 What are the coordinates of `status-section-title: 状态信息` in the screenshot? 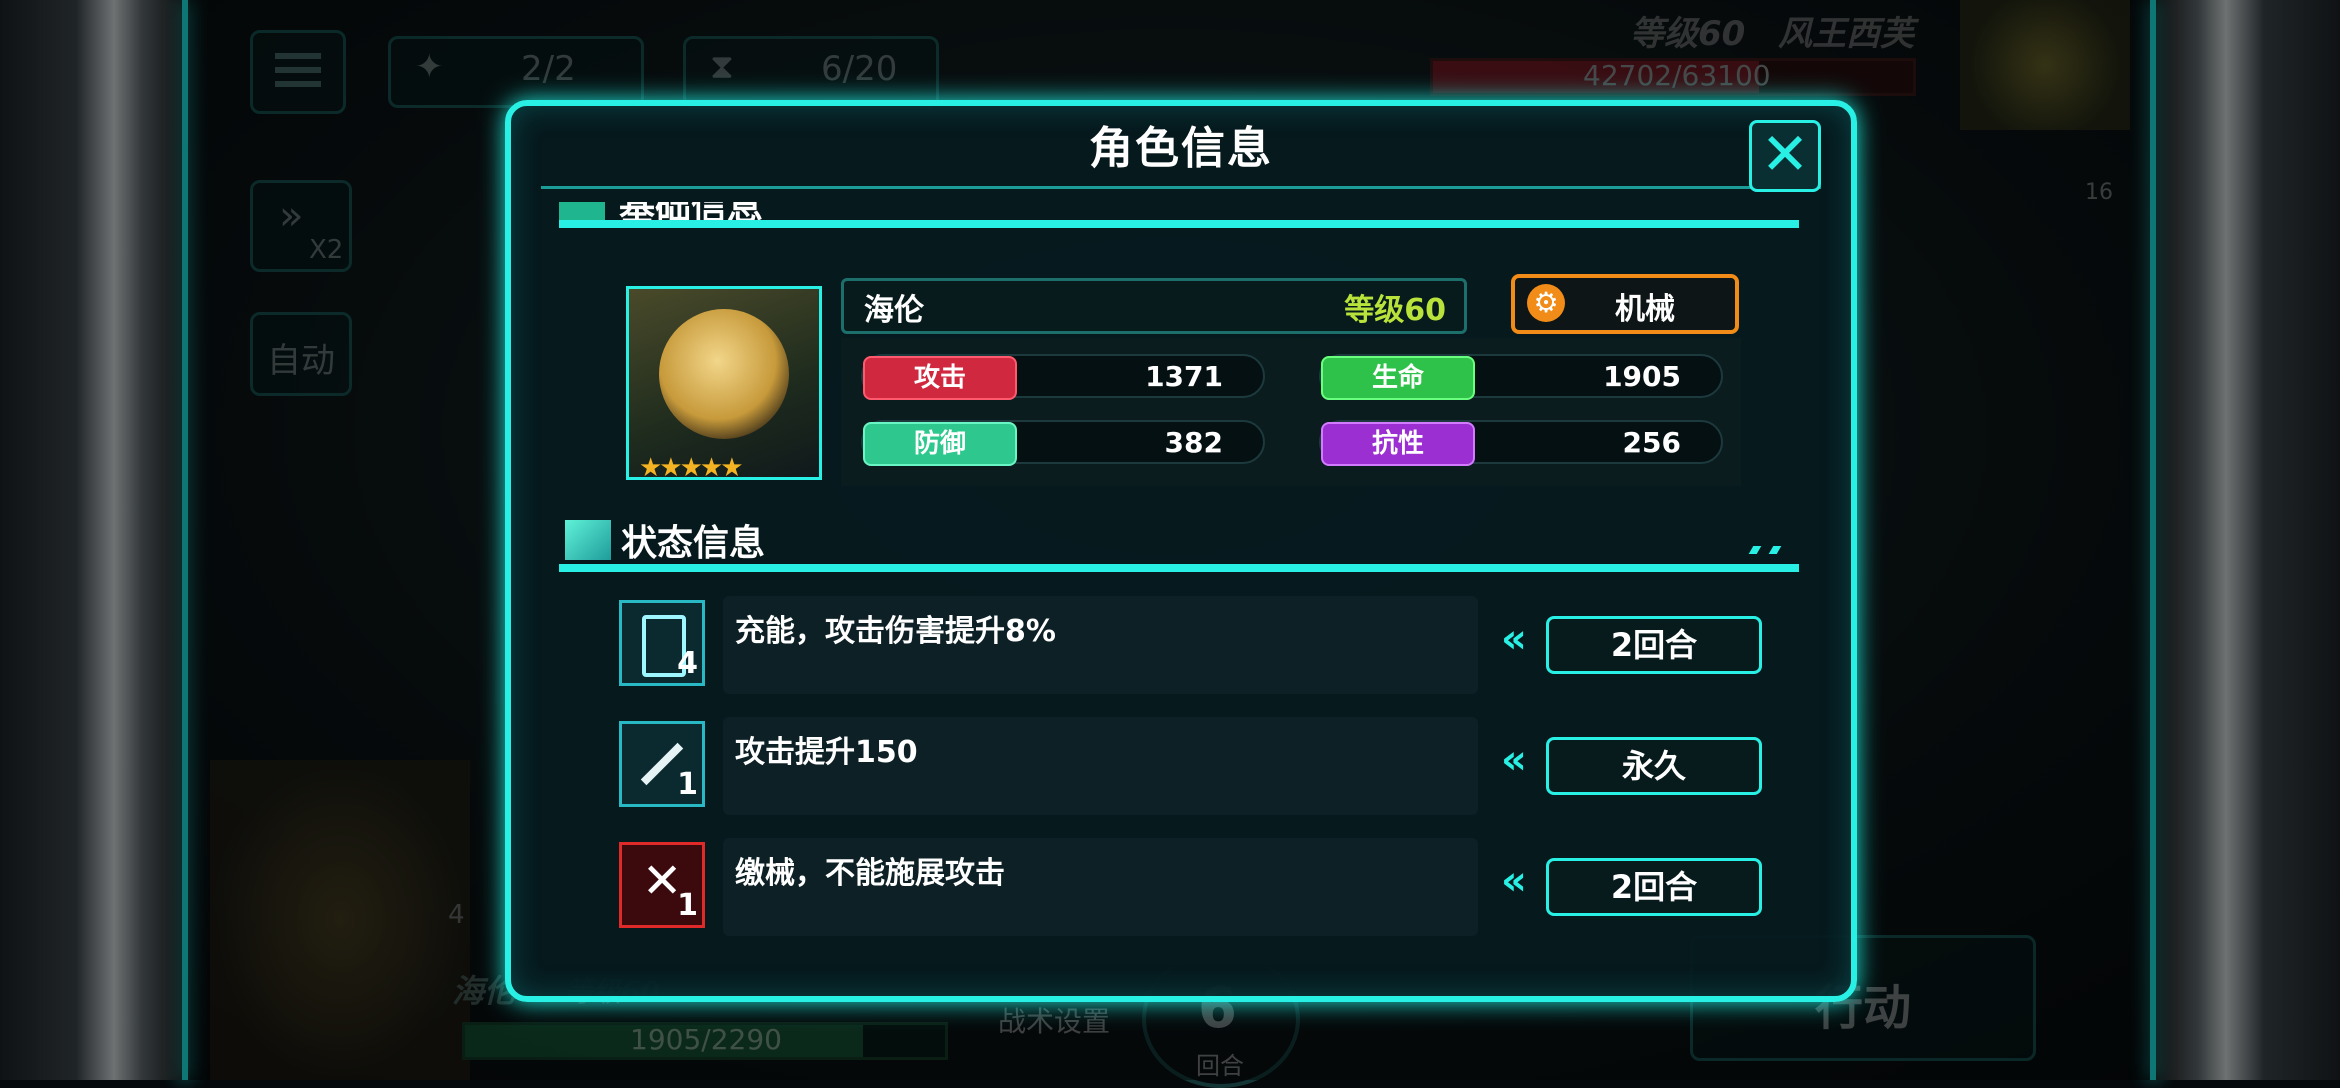 It's located at (693, 543).